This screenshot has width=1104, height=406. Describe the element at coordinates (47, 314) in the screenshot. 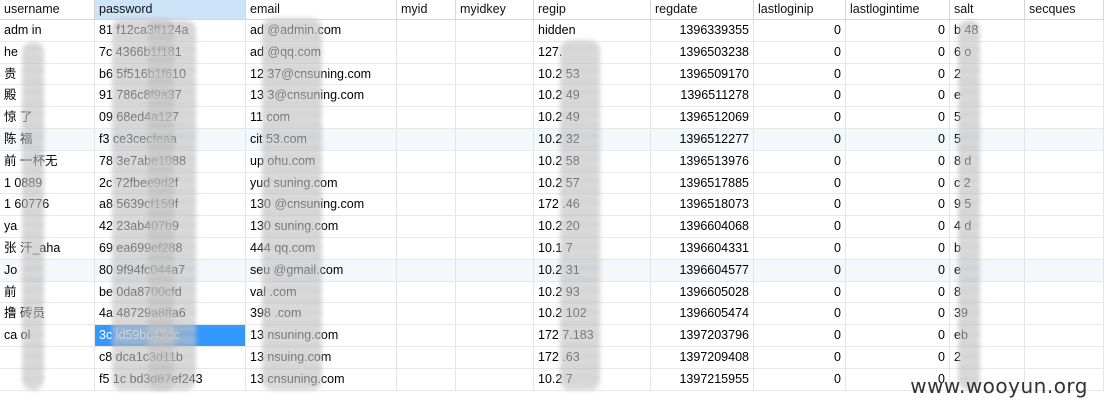

I see `cell-username: 撸 砖员` at that location.